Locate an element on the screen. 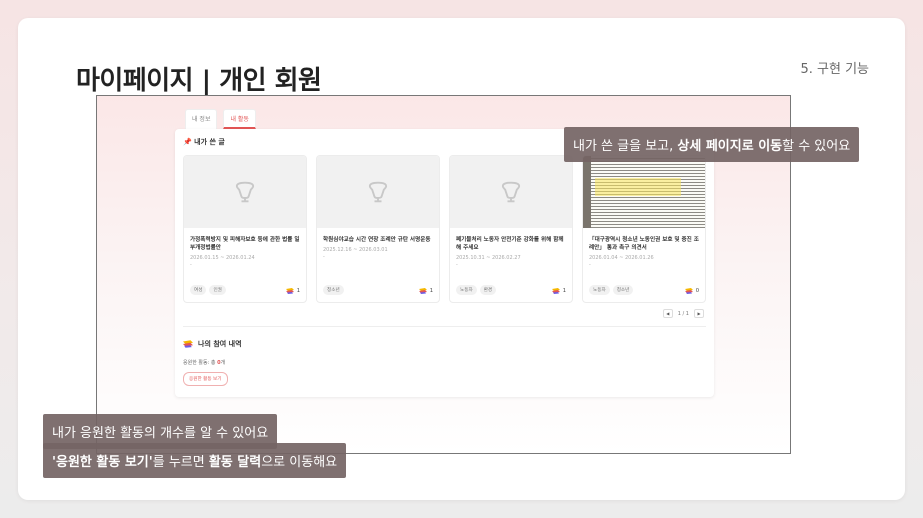 The width and height of the screenshot is (923, 518). post-card-date: 2025.12.16 ~ 2026.03.01 is located at coordinates (355, 250).